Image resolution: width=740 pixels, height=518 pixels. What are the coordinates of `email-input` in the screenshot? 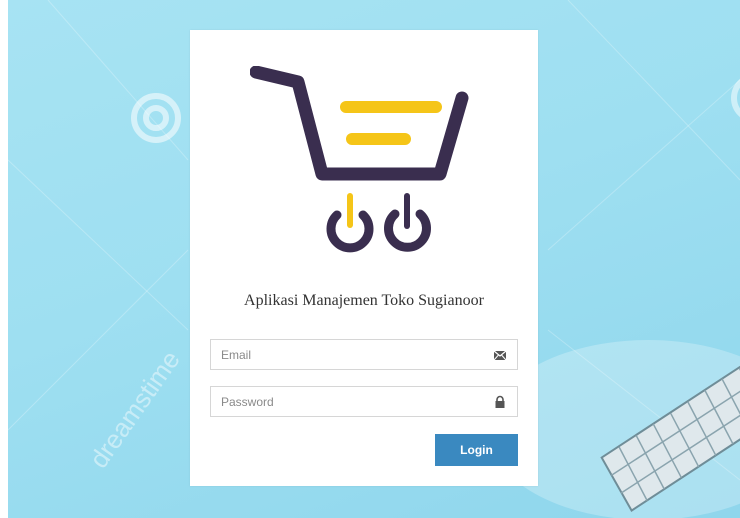 It's located at (351, 354).